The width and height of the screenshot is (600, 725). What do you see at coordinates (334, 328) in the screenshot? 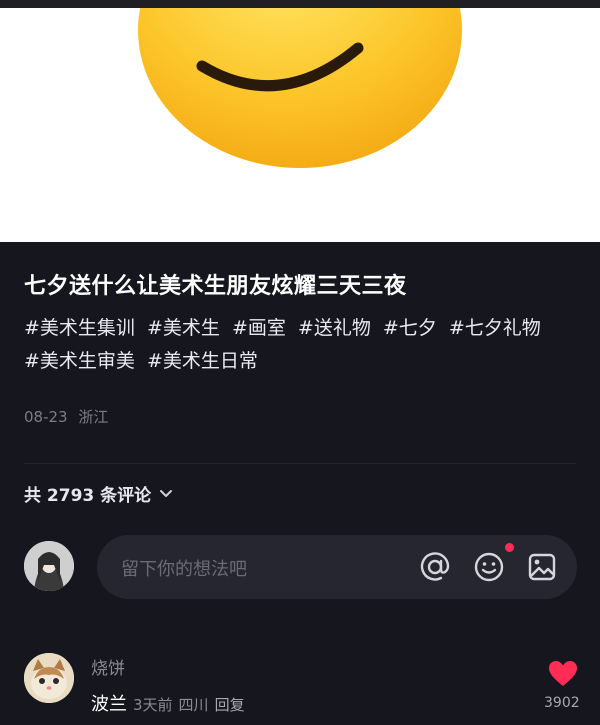
I see `tag-link: #送礼物` at bounding box center [334, 328].